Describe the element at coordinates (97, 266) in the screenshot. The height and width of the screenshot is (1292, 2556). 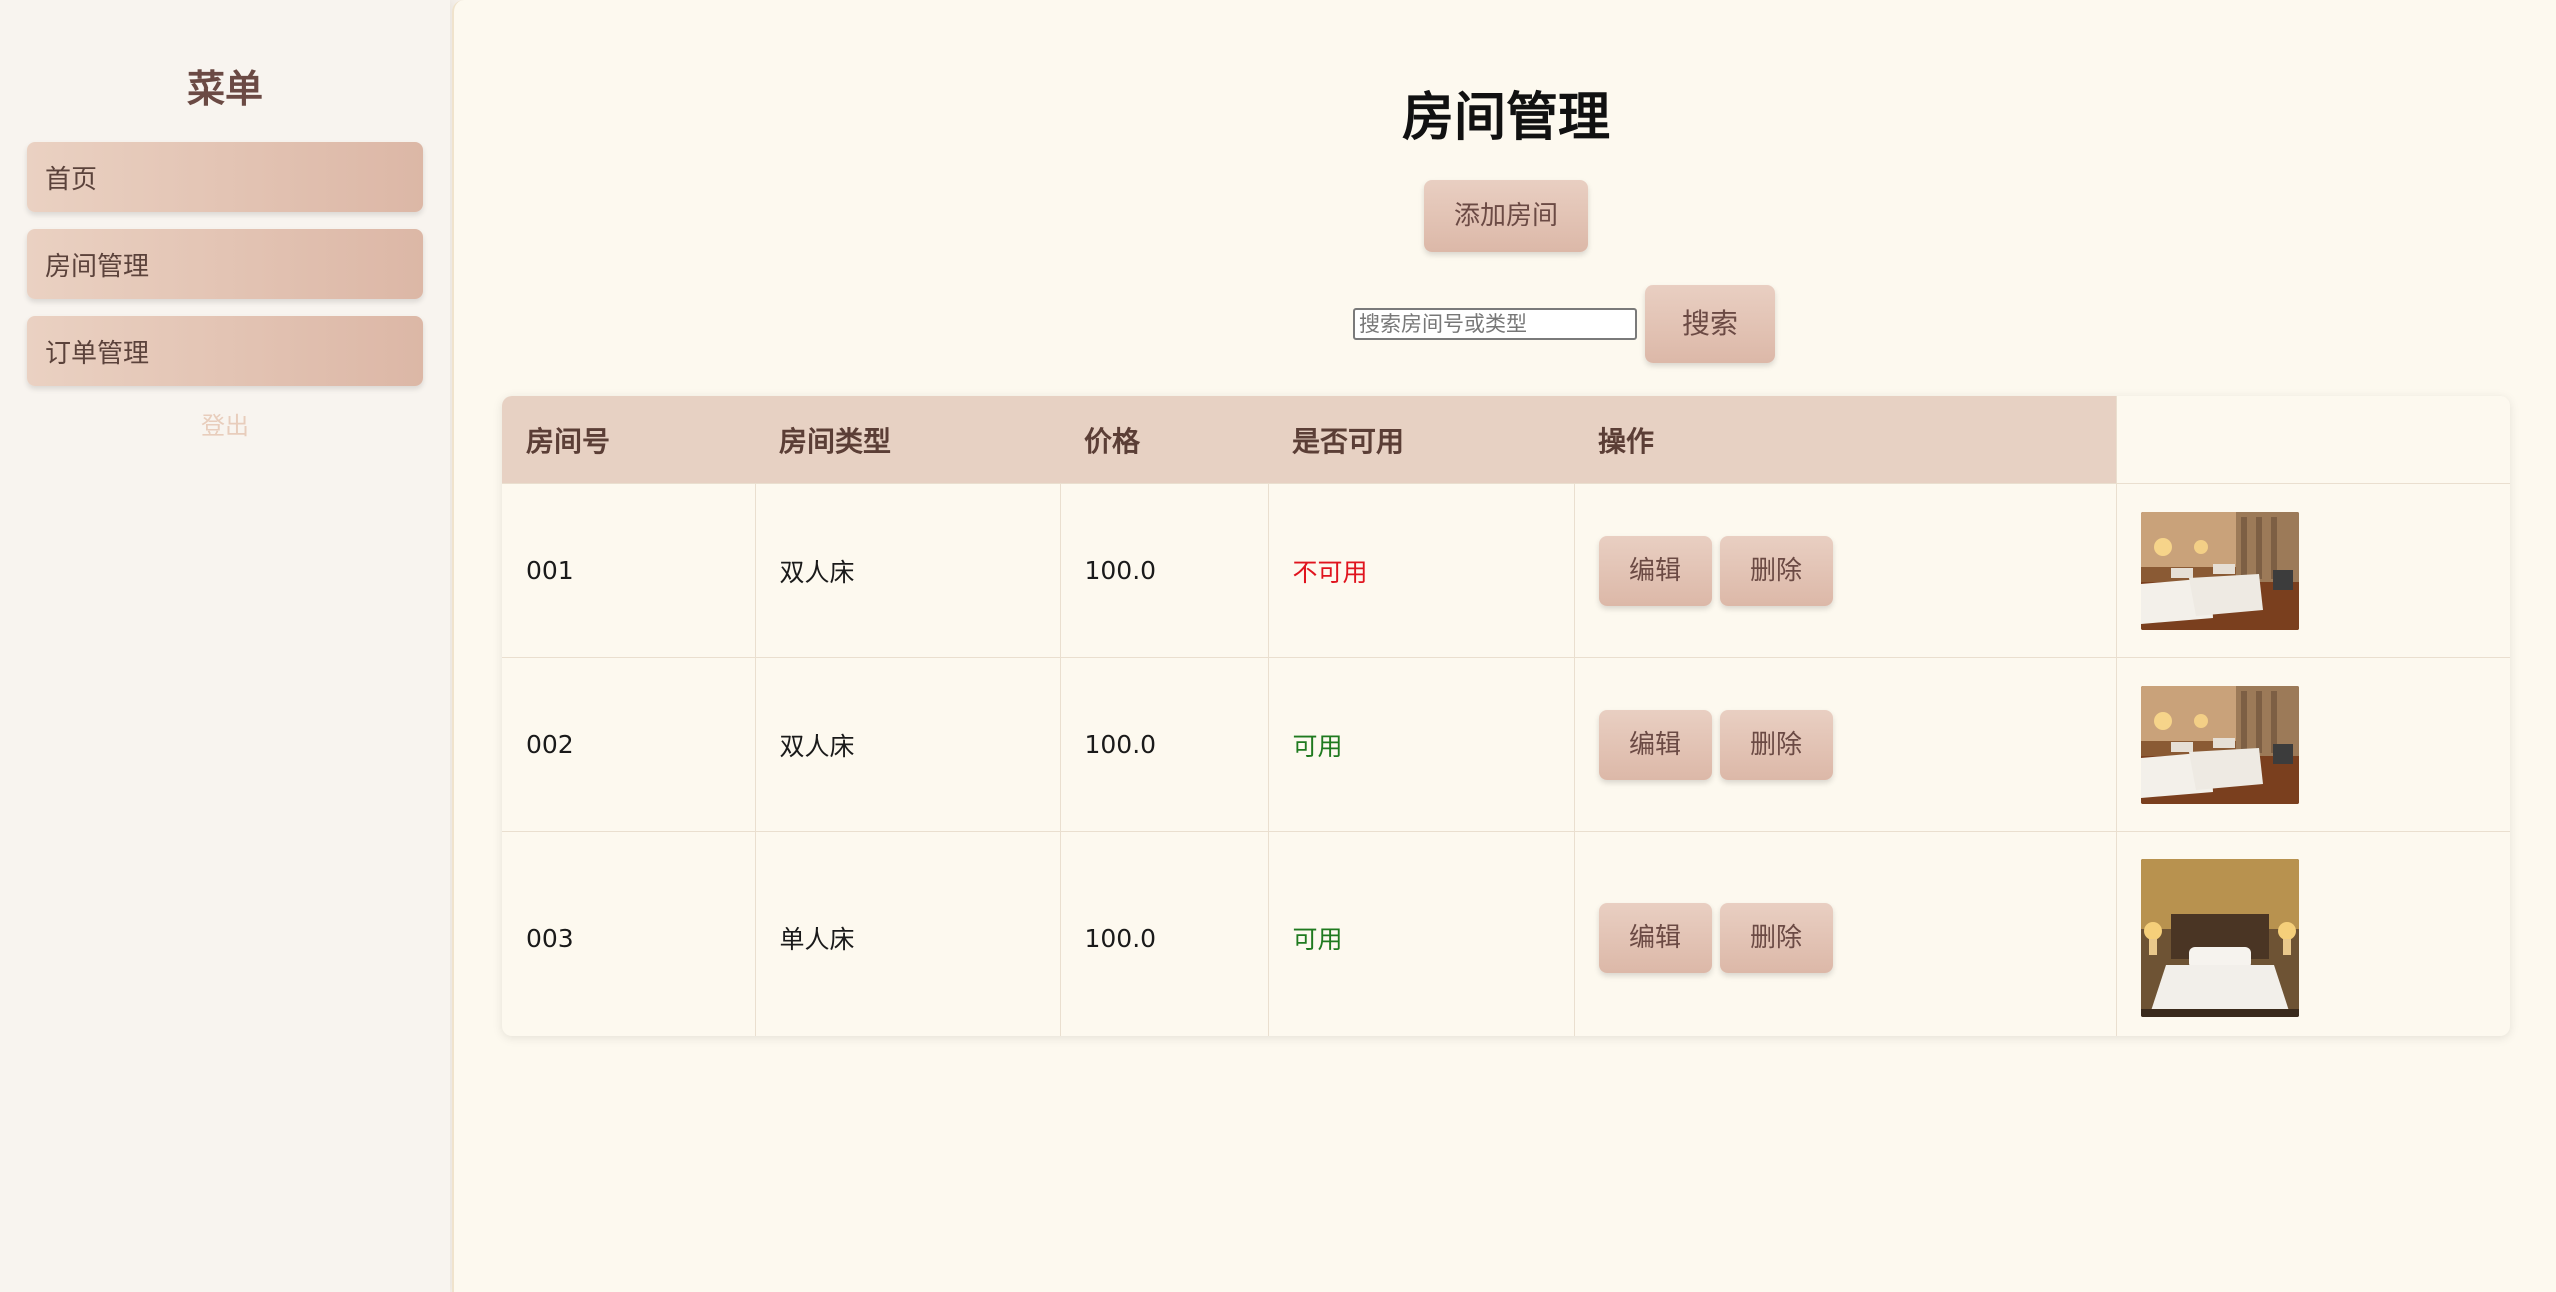
I see `sidebar-item-label: 房间管理` at that location.